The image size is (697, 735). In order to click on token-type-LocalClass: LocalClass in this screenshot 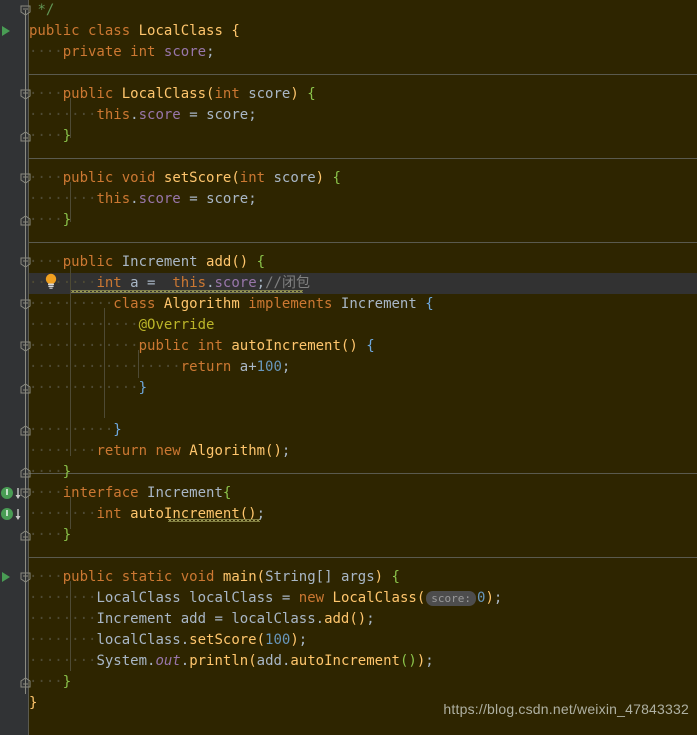, I will do `click(138, 598)`.